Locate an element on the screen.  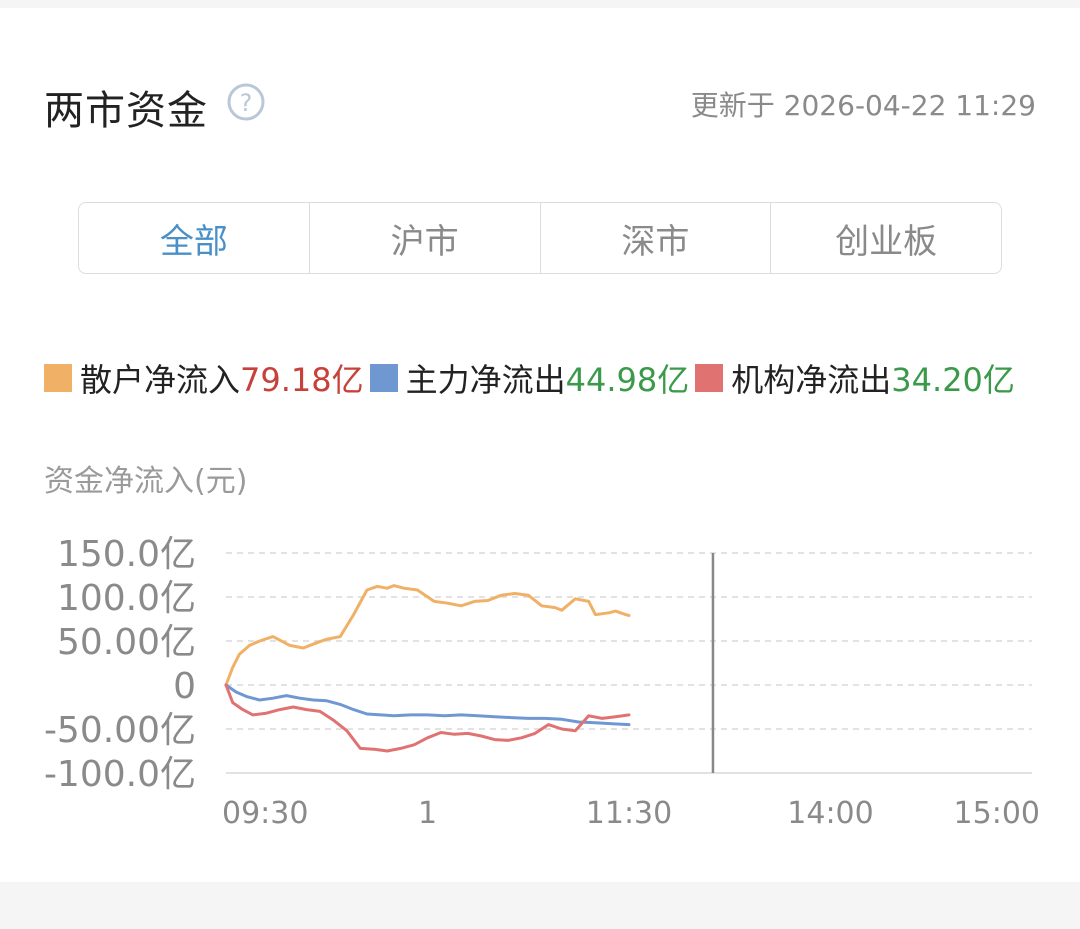
y-tick-label: 150.0亿 is located at coordinates (126, 554).